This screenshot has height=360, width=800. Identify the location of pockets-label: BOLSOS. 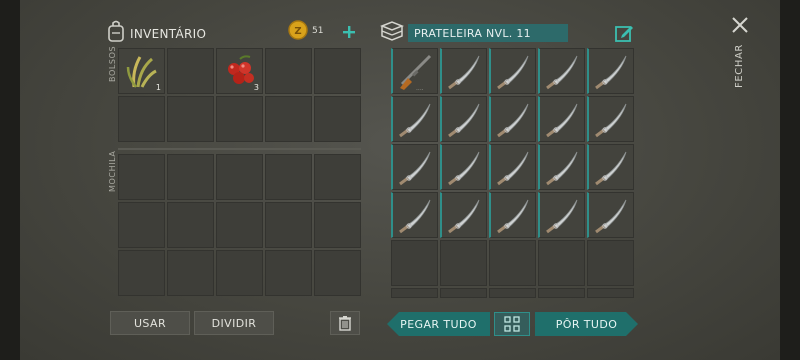
(112, 63).